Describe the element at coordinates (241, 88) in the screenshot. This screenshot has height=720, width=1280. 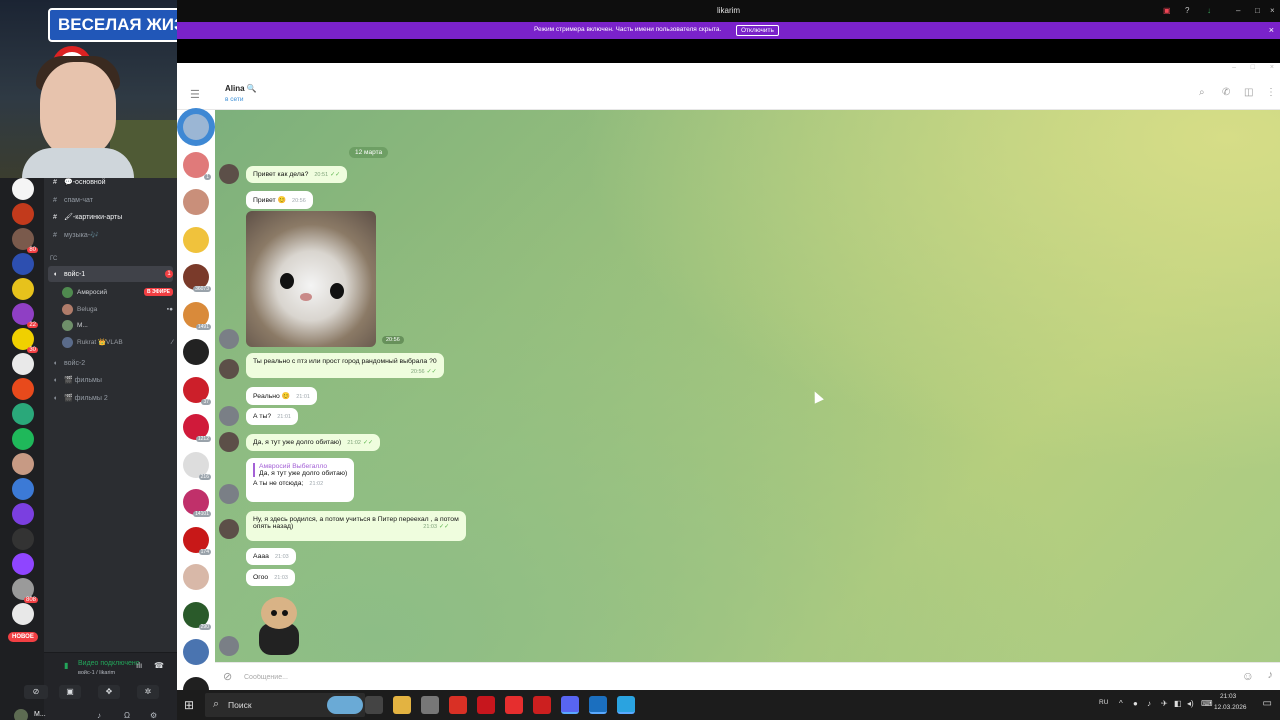
I see `chat-title: Alina 🔍` at that location.